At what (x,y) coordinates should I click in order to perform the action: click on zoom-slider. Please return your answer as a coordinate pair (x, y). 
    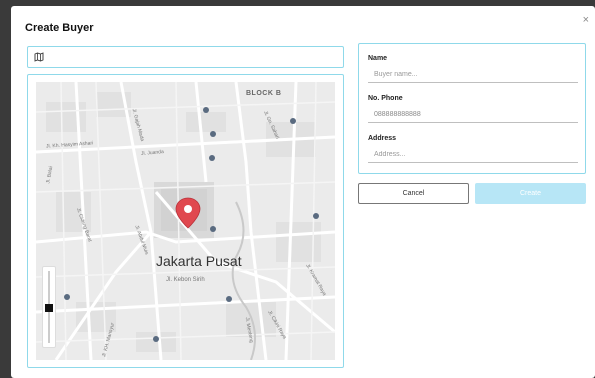
    Looking at the image, I should click on (49, 307).